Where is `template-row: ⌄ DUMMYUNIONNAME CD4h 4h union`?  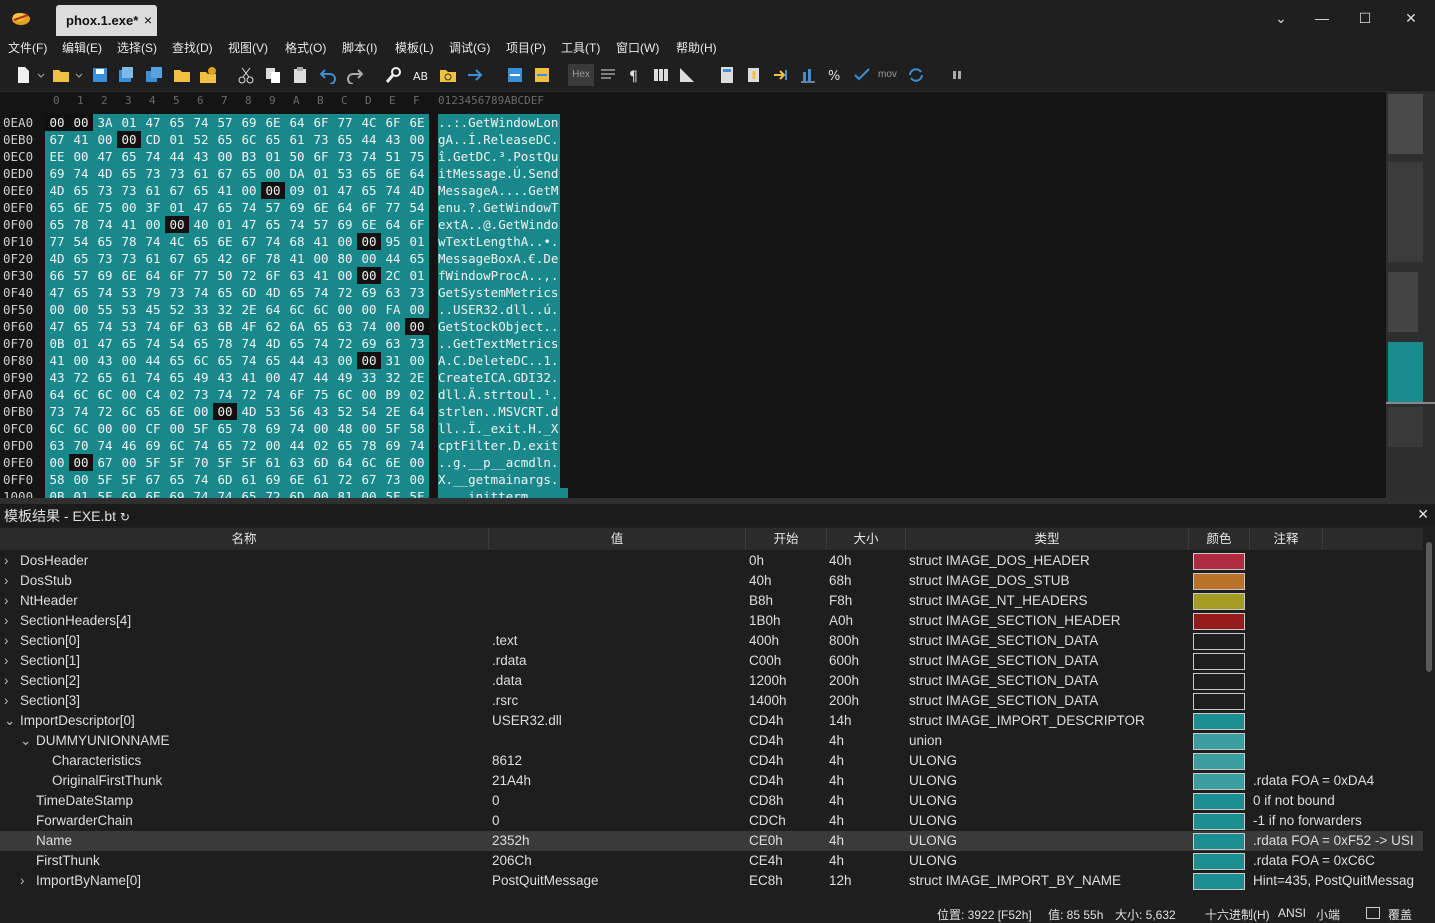
template-row: ⌄ DUMMYUNIONNAME CD4h 4h union is located at coordinates (711, 741).